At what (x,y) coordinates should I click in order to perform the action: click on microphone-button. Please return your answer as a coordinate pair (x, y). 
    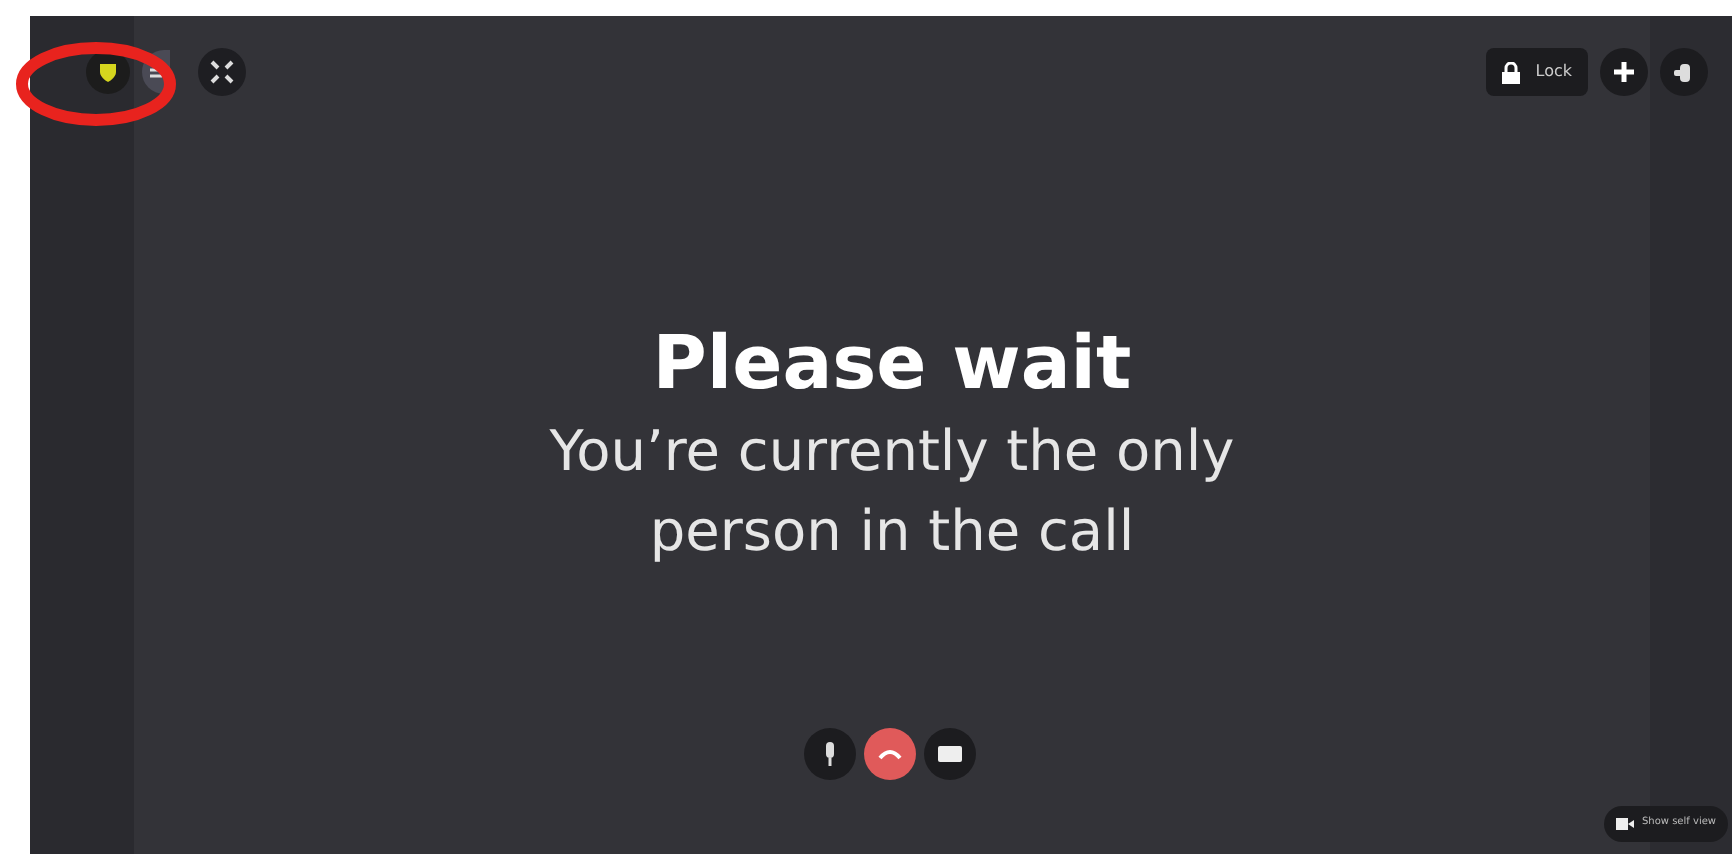
    Looking at the image, I should click on (830, 754).